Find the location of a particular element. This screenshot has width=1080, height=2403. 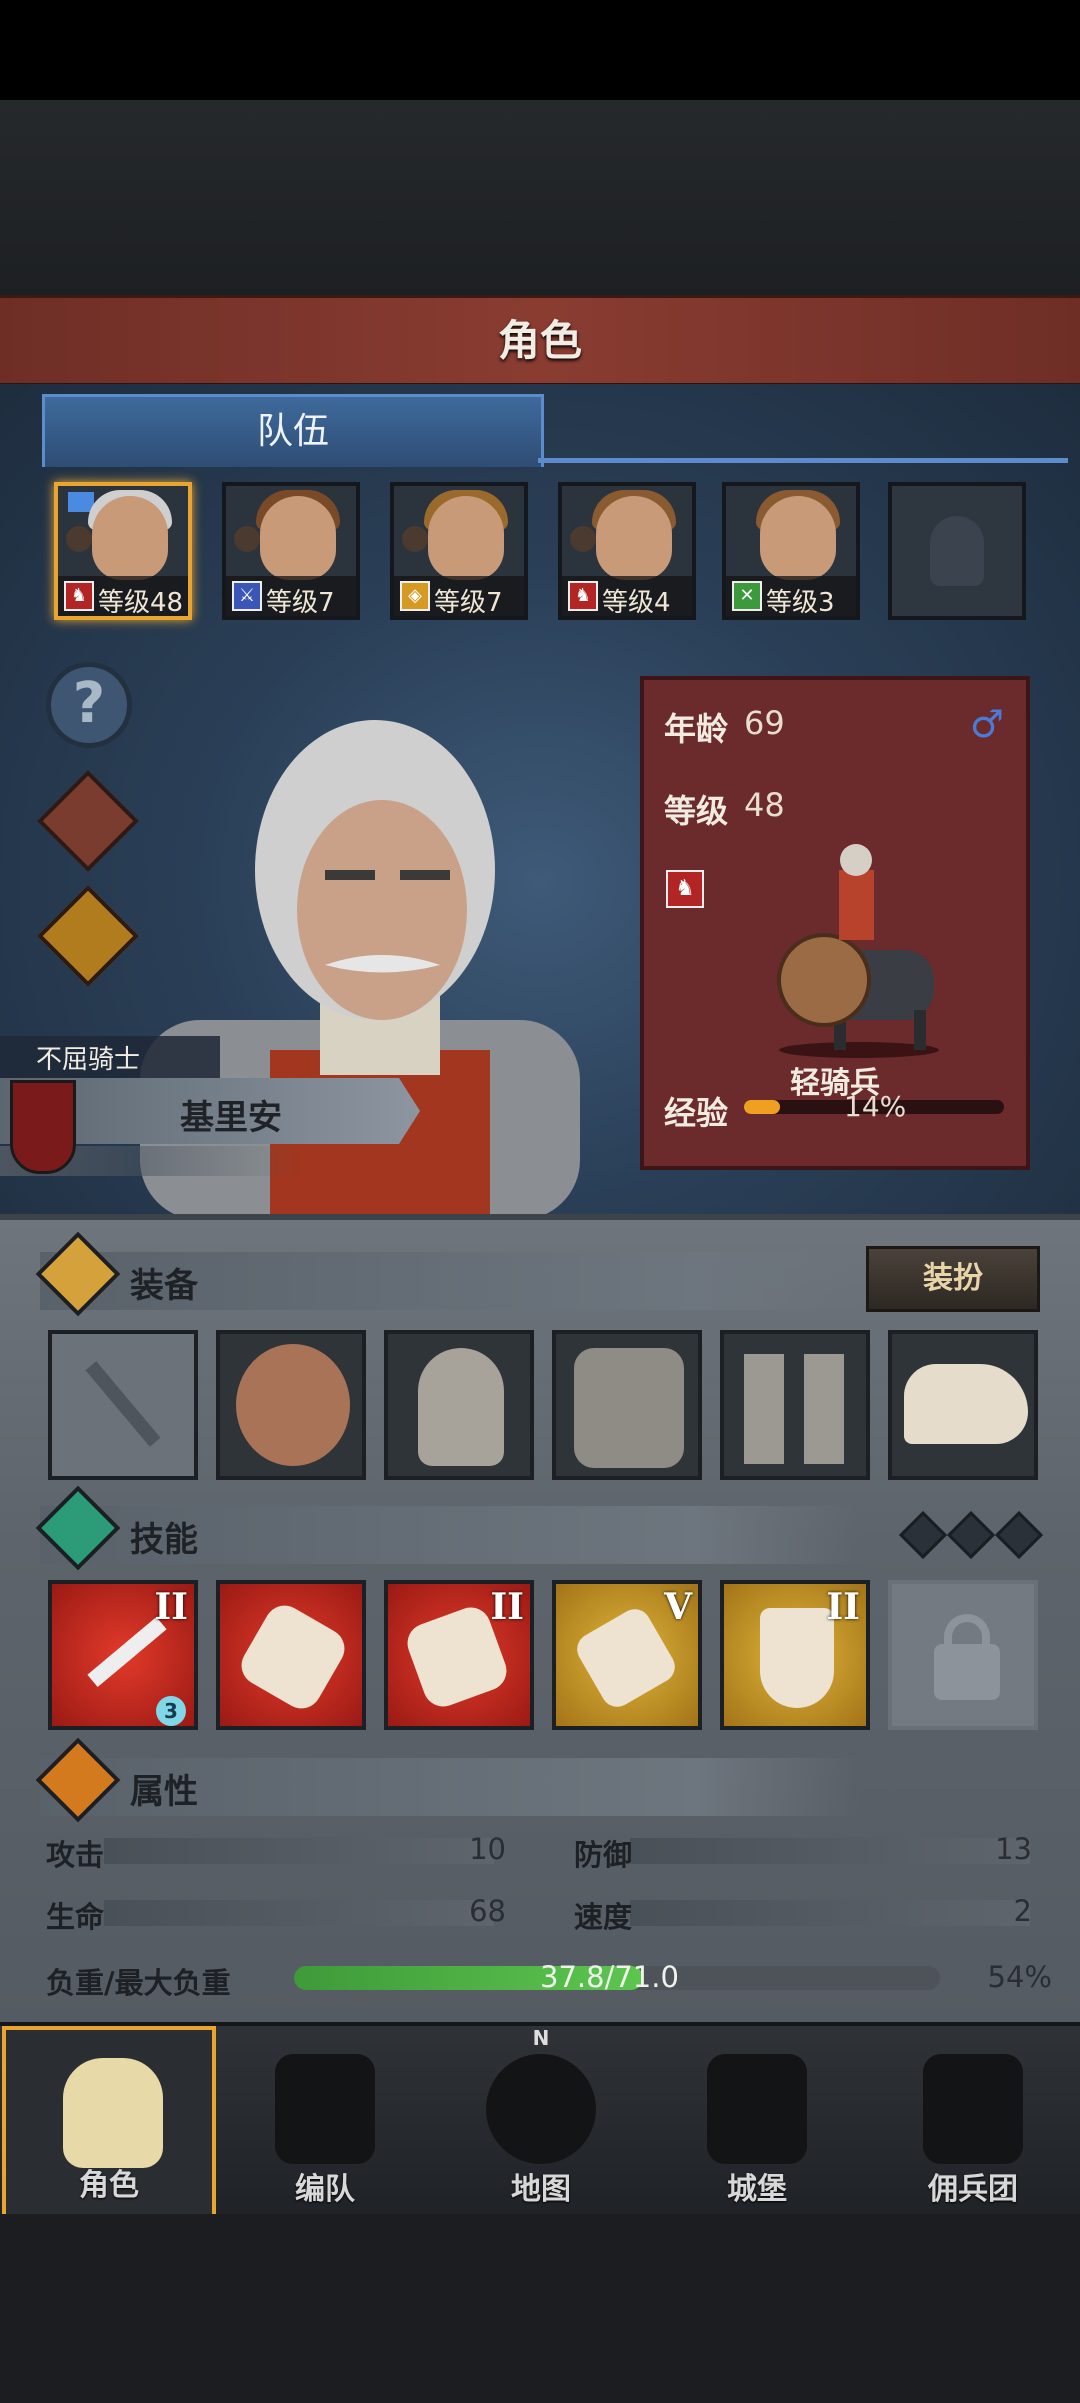

level-value: 48 is located at coordinates (764, 805).